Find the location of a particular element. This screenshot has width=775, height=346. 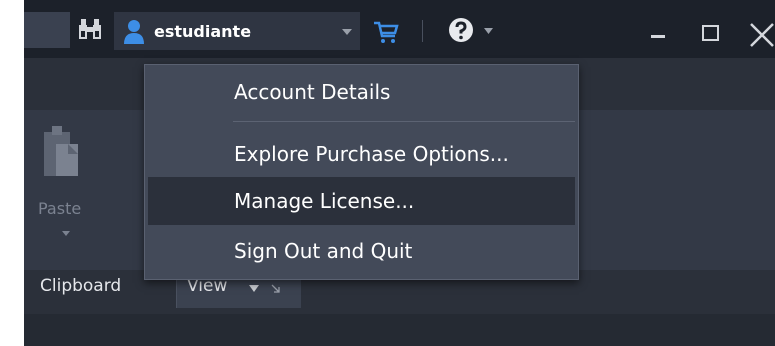

menu-item-sign-out-and-quit: Sign Out and Quit is located at coordinates (361, 251).